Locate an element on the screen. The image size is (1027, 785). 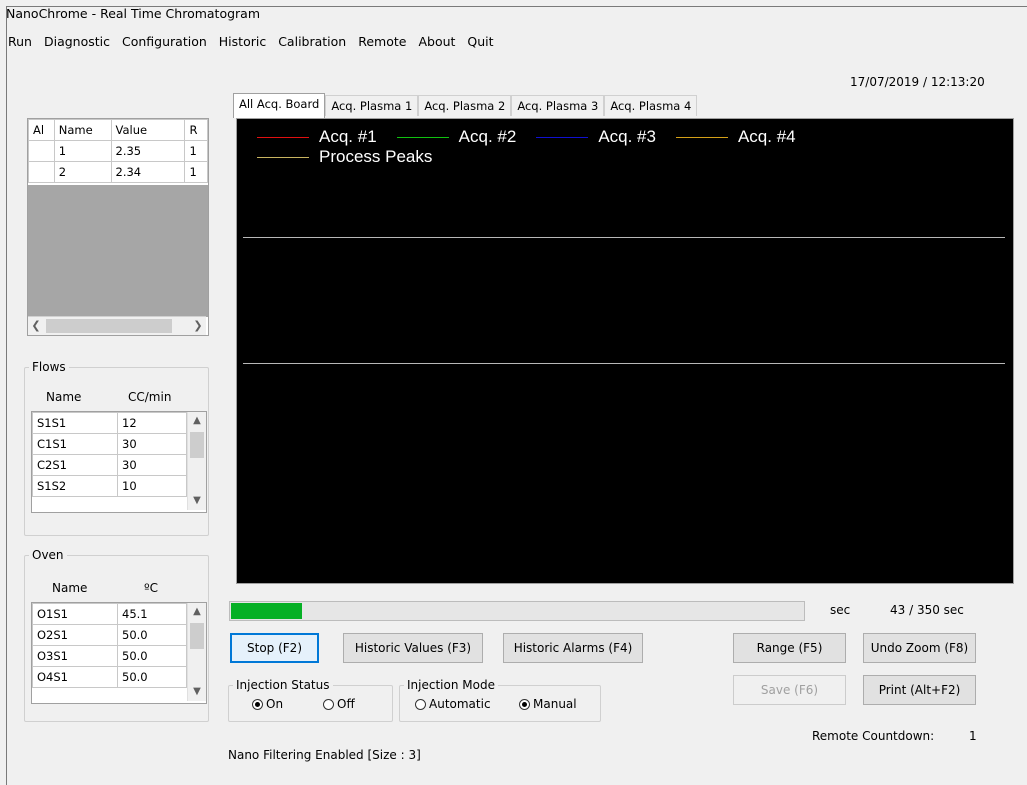
column-header: Value is located at coordinates (148, 130).